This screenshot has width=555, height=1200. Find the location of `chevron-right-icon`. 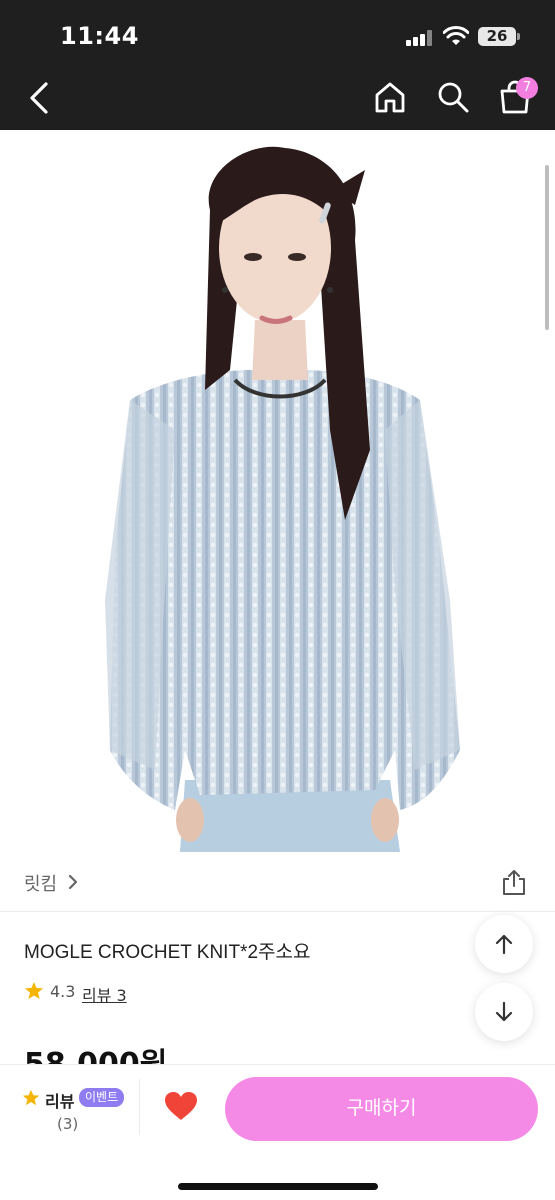

chevron-right-icon is located at coordinates (73, 882).